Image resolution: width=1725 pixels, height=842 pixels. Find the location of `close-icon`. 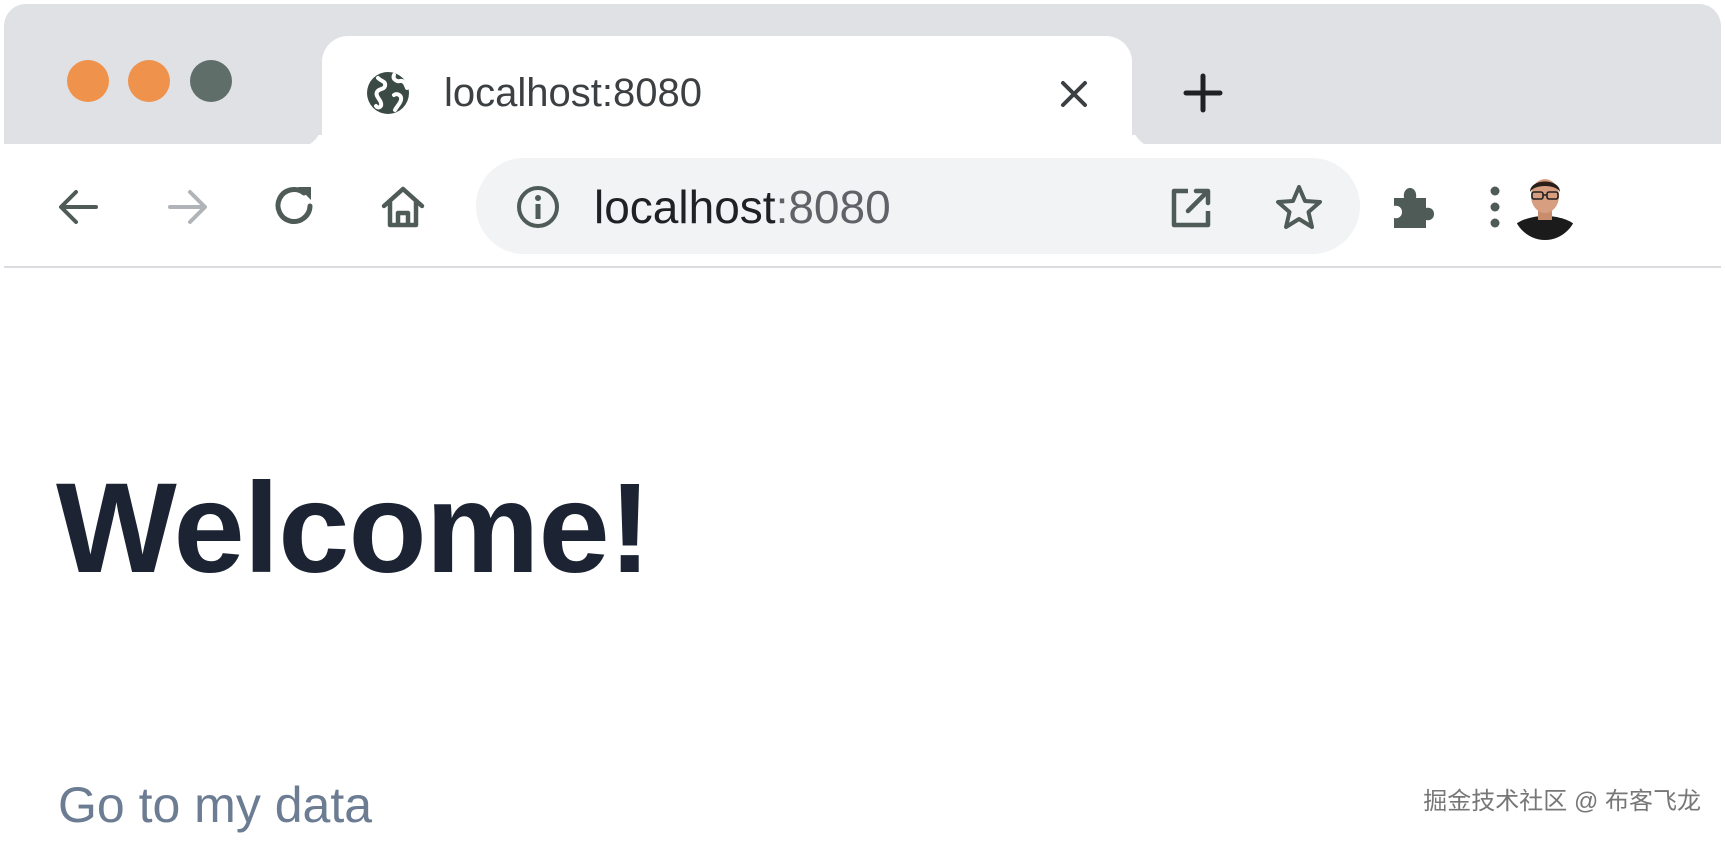

close-icon is located at coordinates (1074, 94).